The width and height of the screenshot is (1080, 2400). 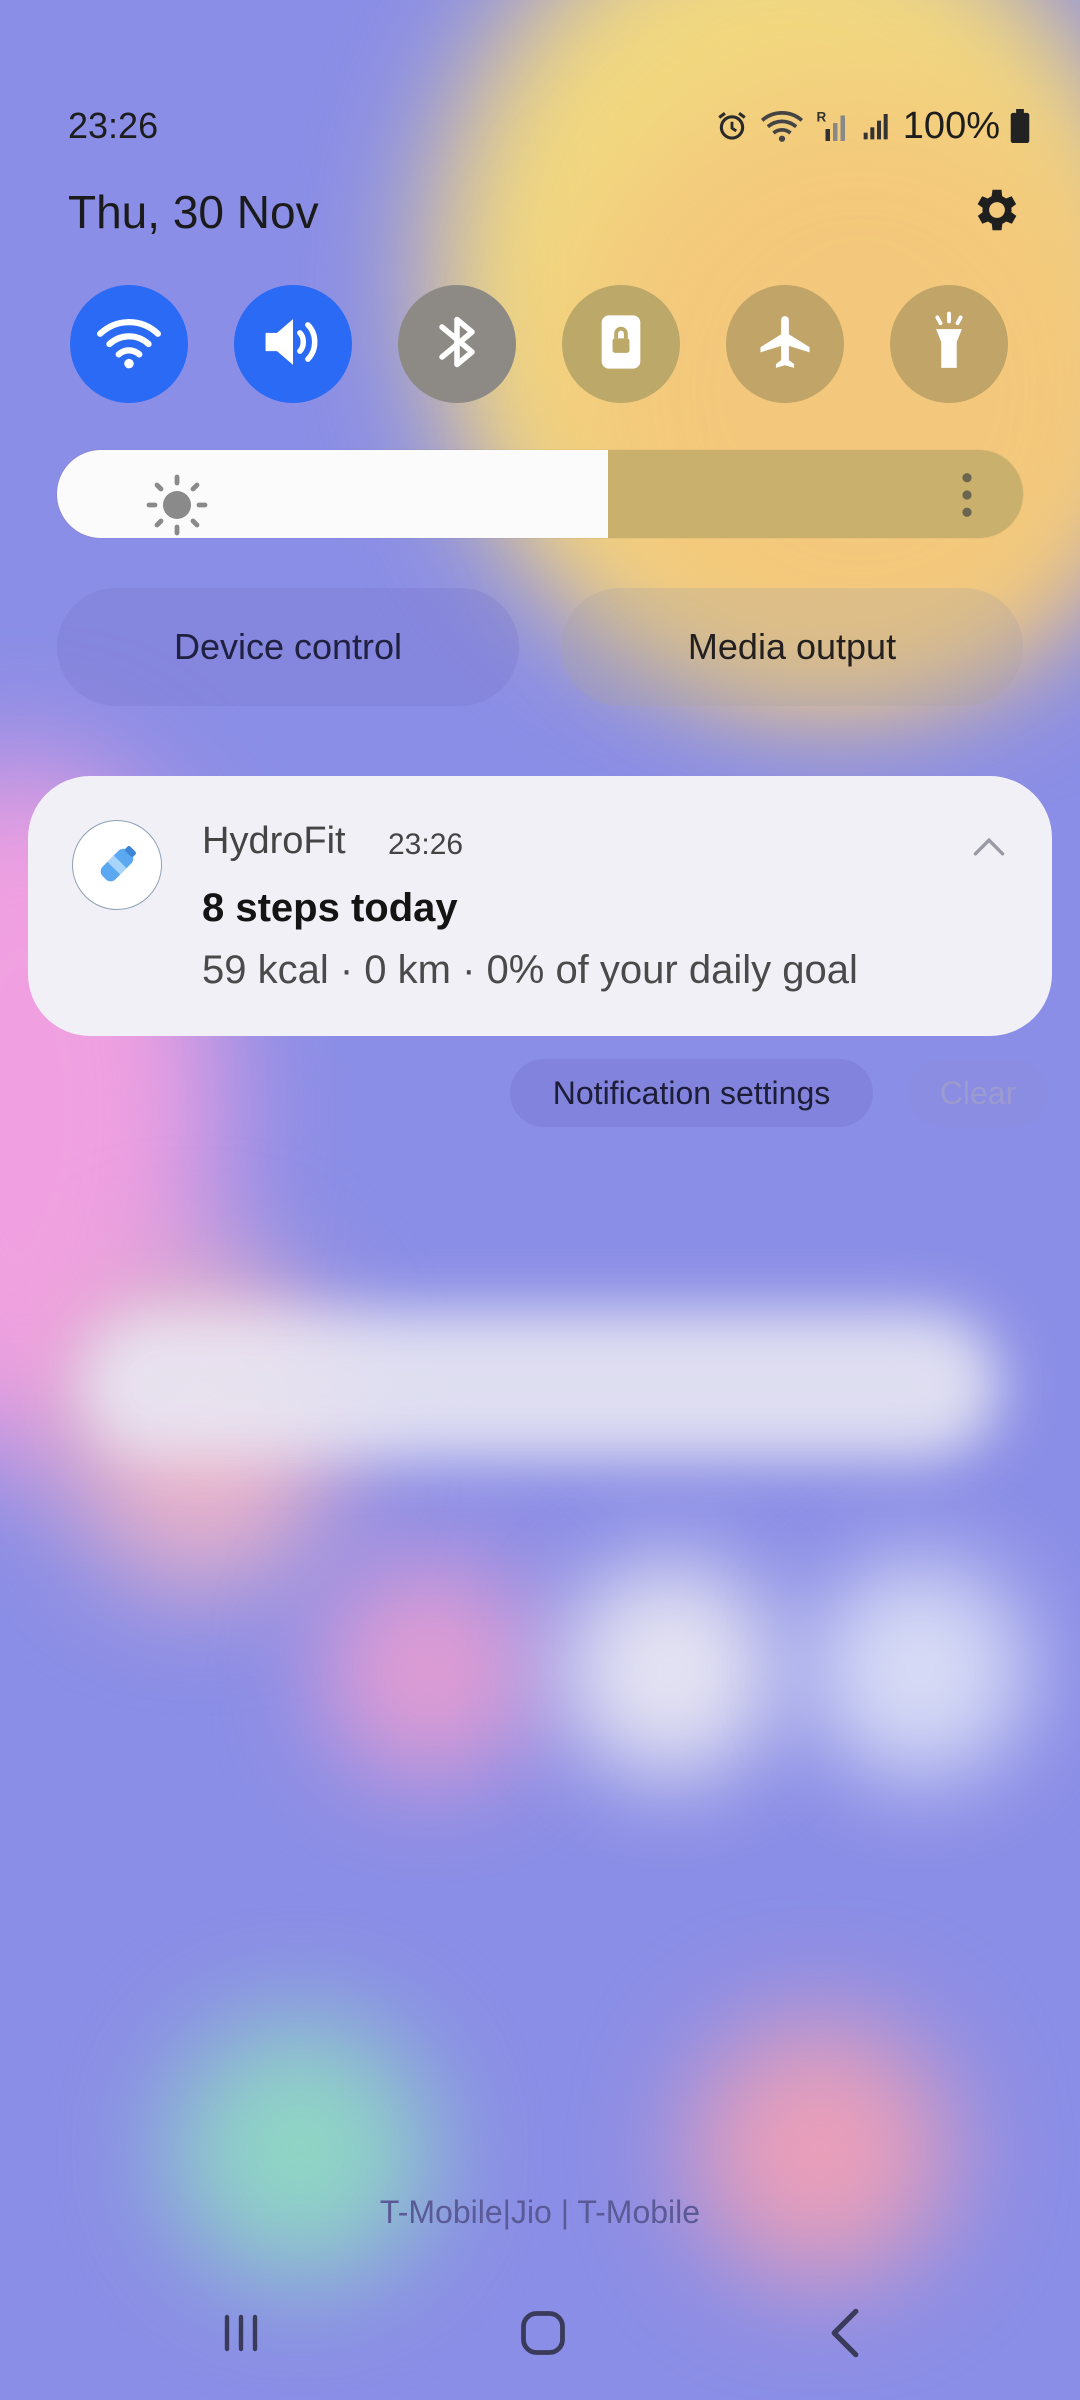 I want to click on brightness-fill, so click(x=332, y=494).